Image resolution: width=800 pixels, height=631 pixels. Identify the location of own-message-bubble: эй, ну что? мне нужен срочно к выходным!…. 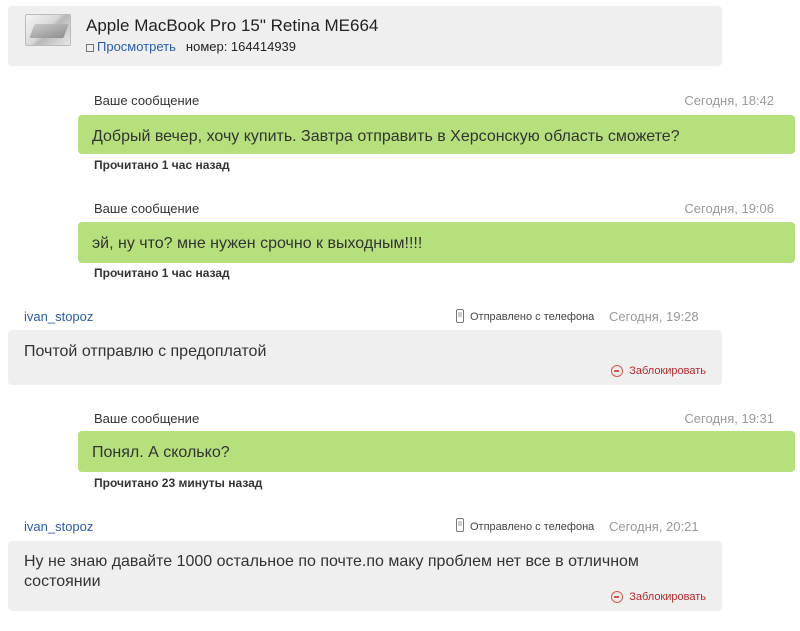
(436, 242).